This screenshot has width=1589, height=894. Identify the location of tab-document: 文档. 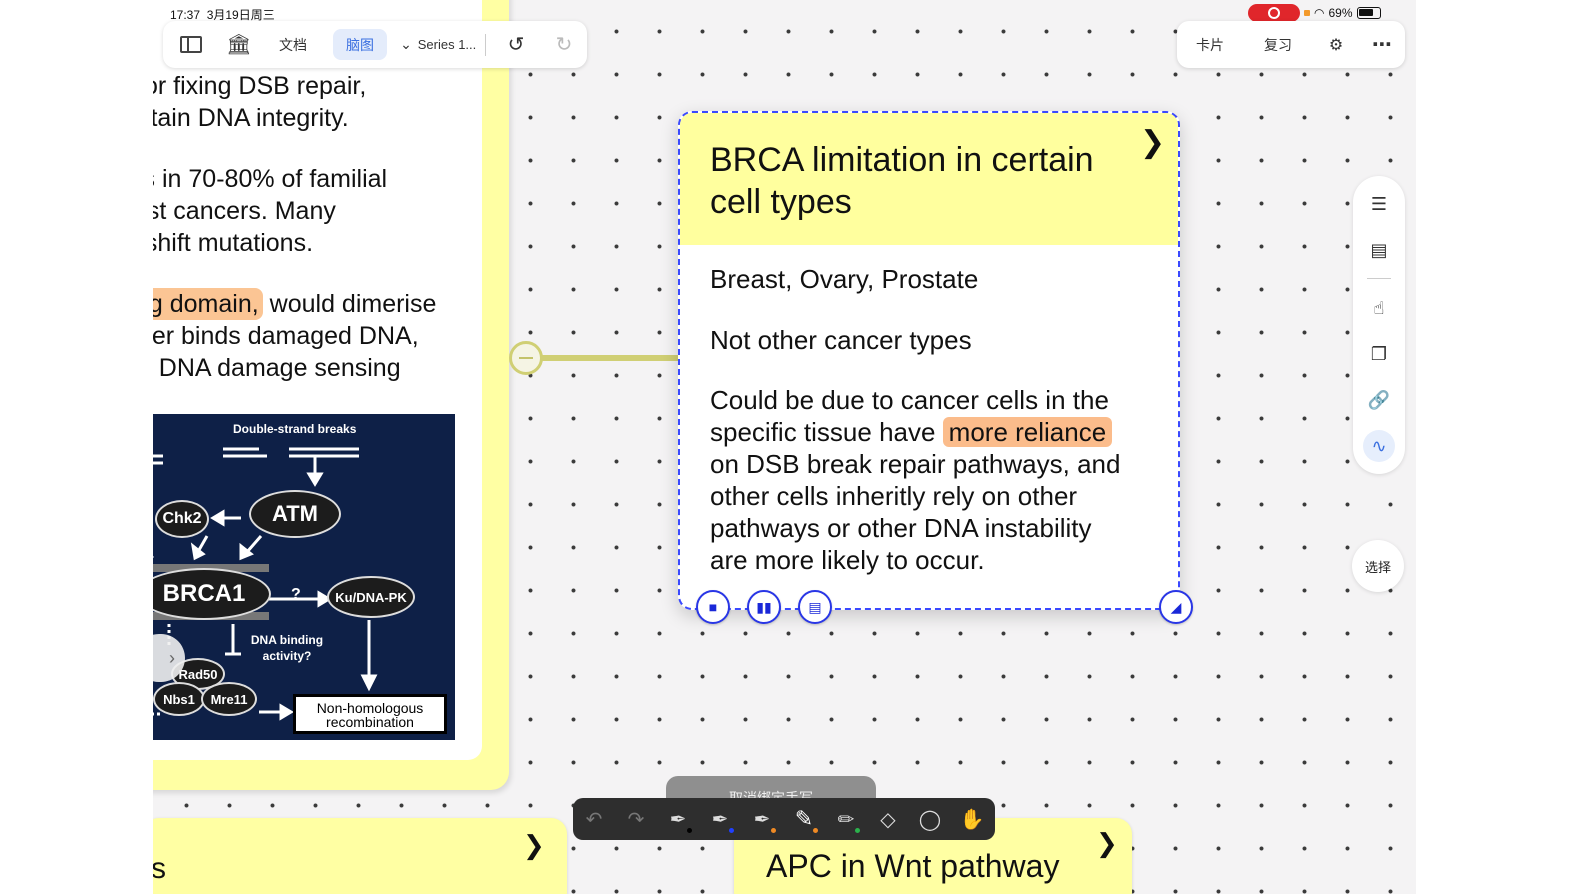
(293, 44).